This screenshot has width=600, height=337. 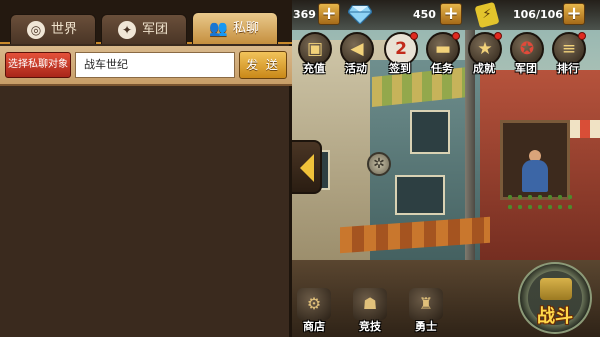 I want to click on add-diamond-button: +, so click(x=451, y=14).